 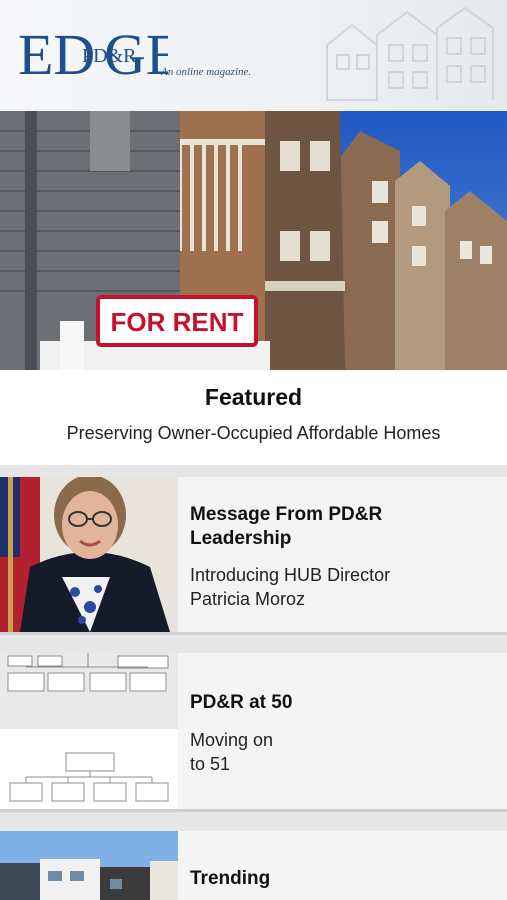 What do you see at coordinates (253, 865) in the screenshot?
I see `article-card-trending: Trending` at bounding box center [253, 865].